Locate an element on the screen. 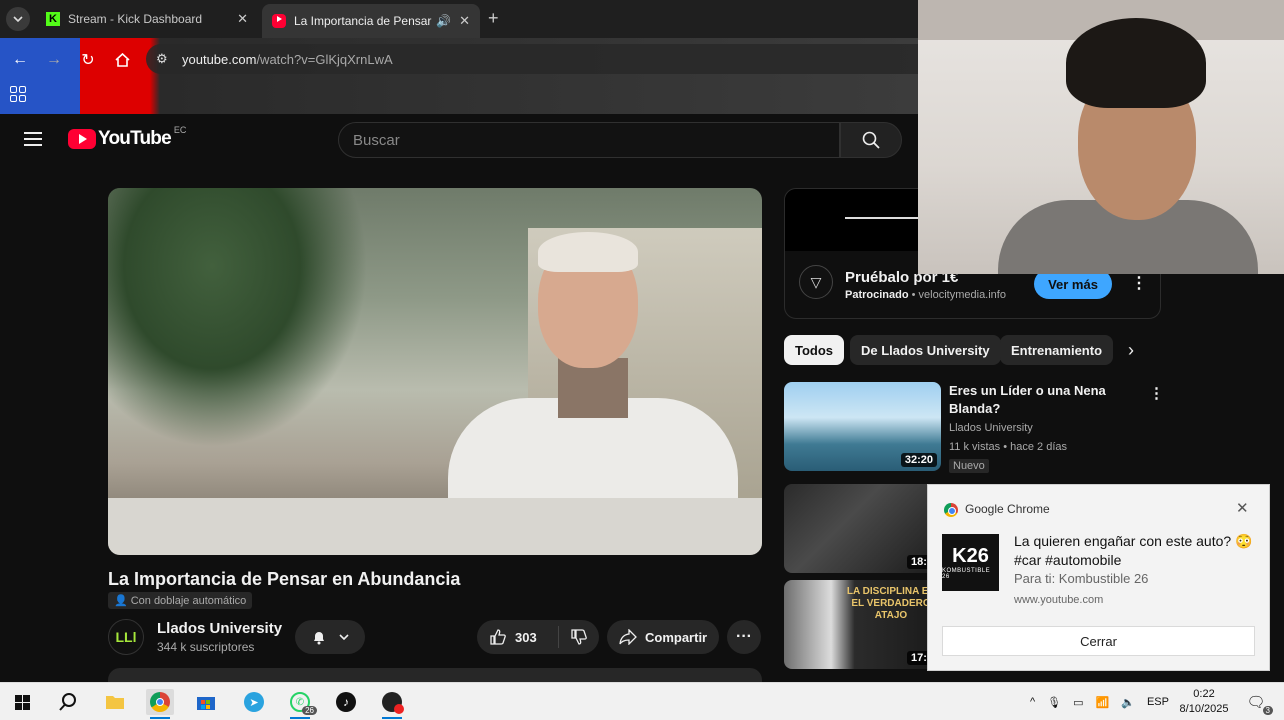 The image size is (1284, 720). start-button is located at coordinates (22, 702).